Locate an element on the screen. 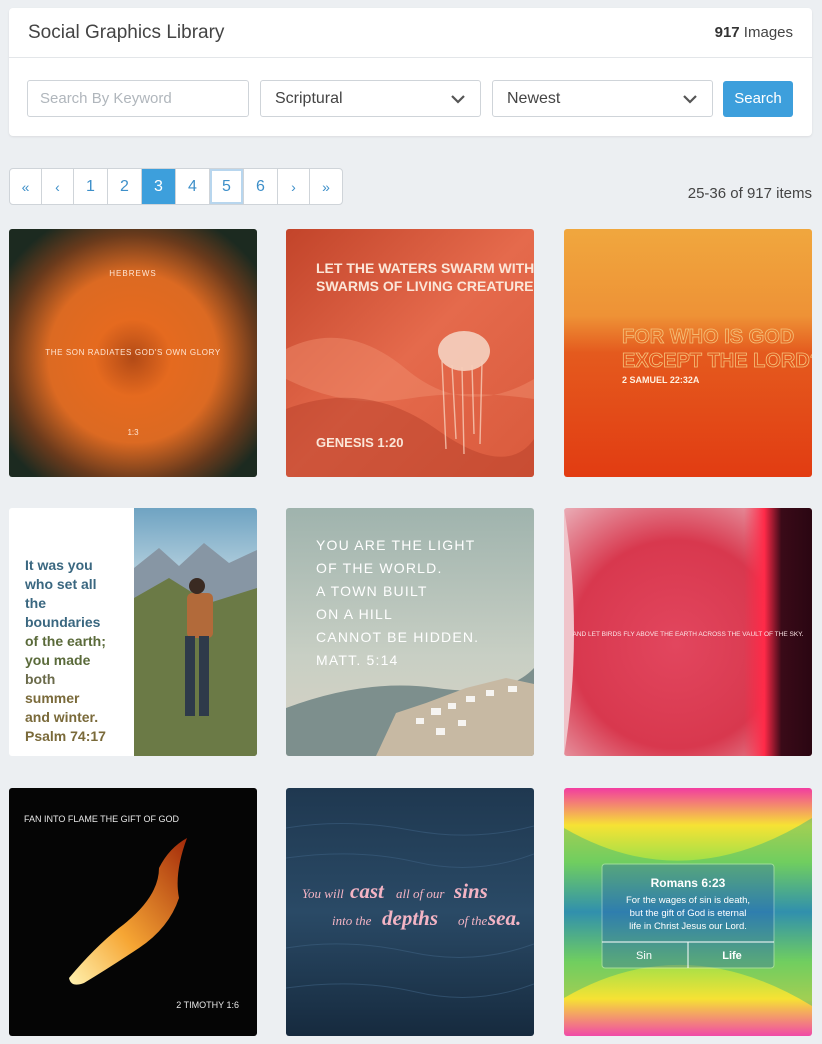 The height and width of the screenshot is (1044, 822). tile-text: sea. is located at coordinates (504, 918).